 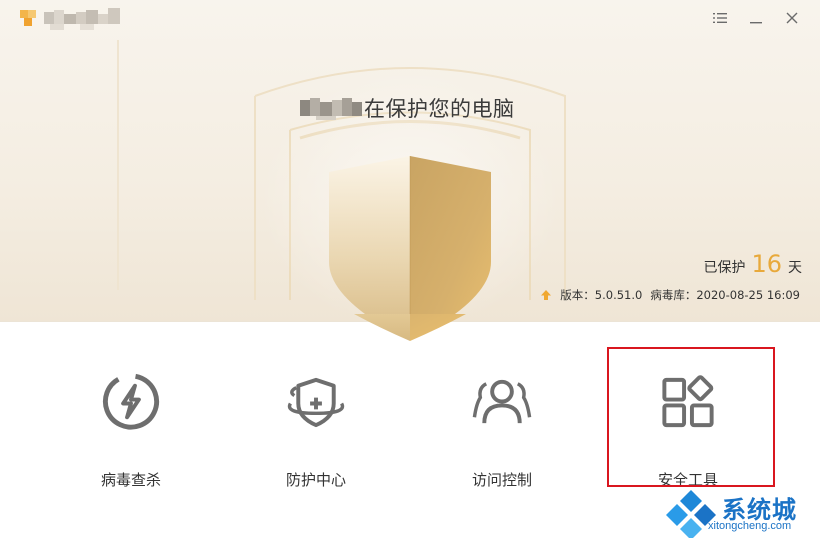 I want to click on feature-label: 访问控制, so click(x=501, y=480).